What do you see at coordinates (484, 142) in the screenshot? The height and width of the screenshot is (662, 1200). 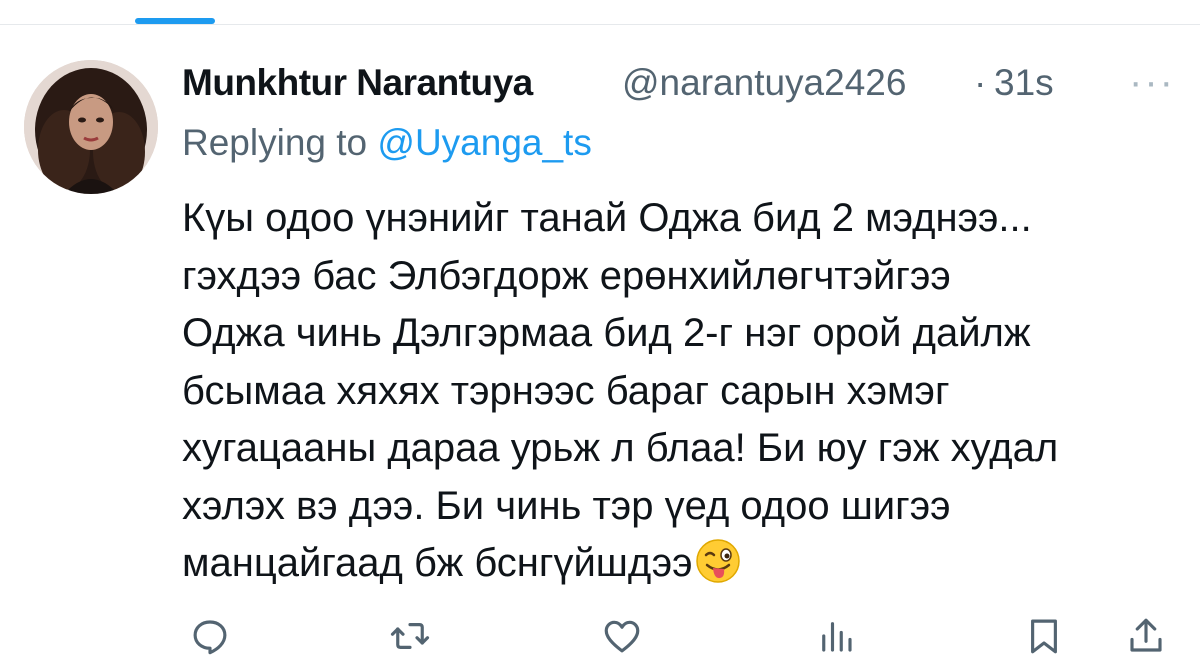 I see `replying-to-mention: @Uyanga_ts` at bounding box center [484, 142].